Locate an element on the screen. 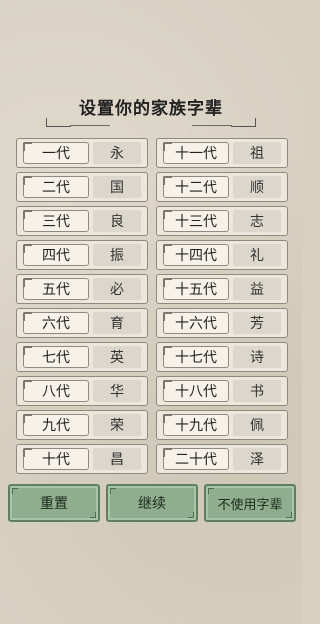 The width and height of the screenshot is (320, 624). generation-slot: 十六代芳 is located at coordinates (222, 323).